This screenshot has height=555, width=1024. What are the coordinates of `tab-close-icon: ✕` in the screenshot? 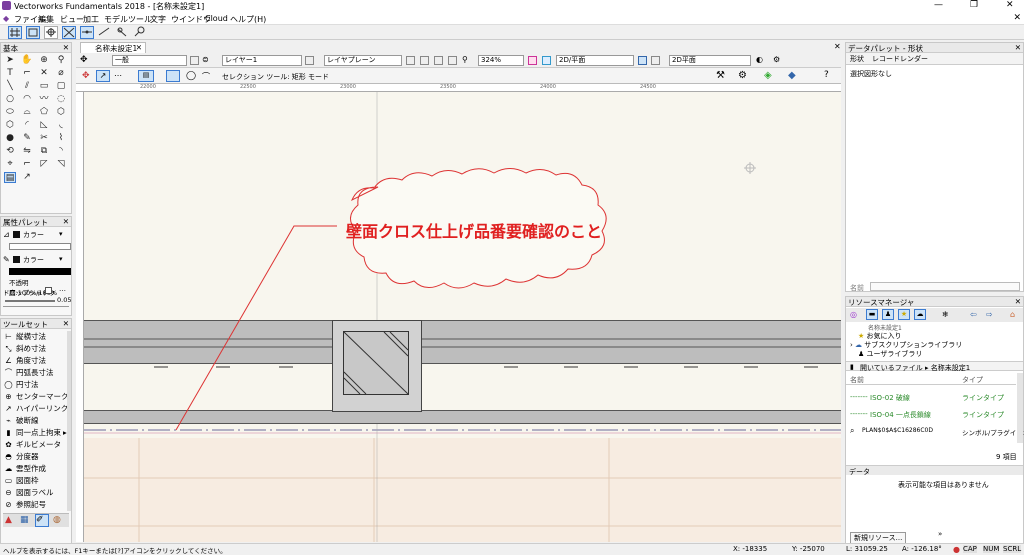 It's located at (139, 47).